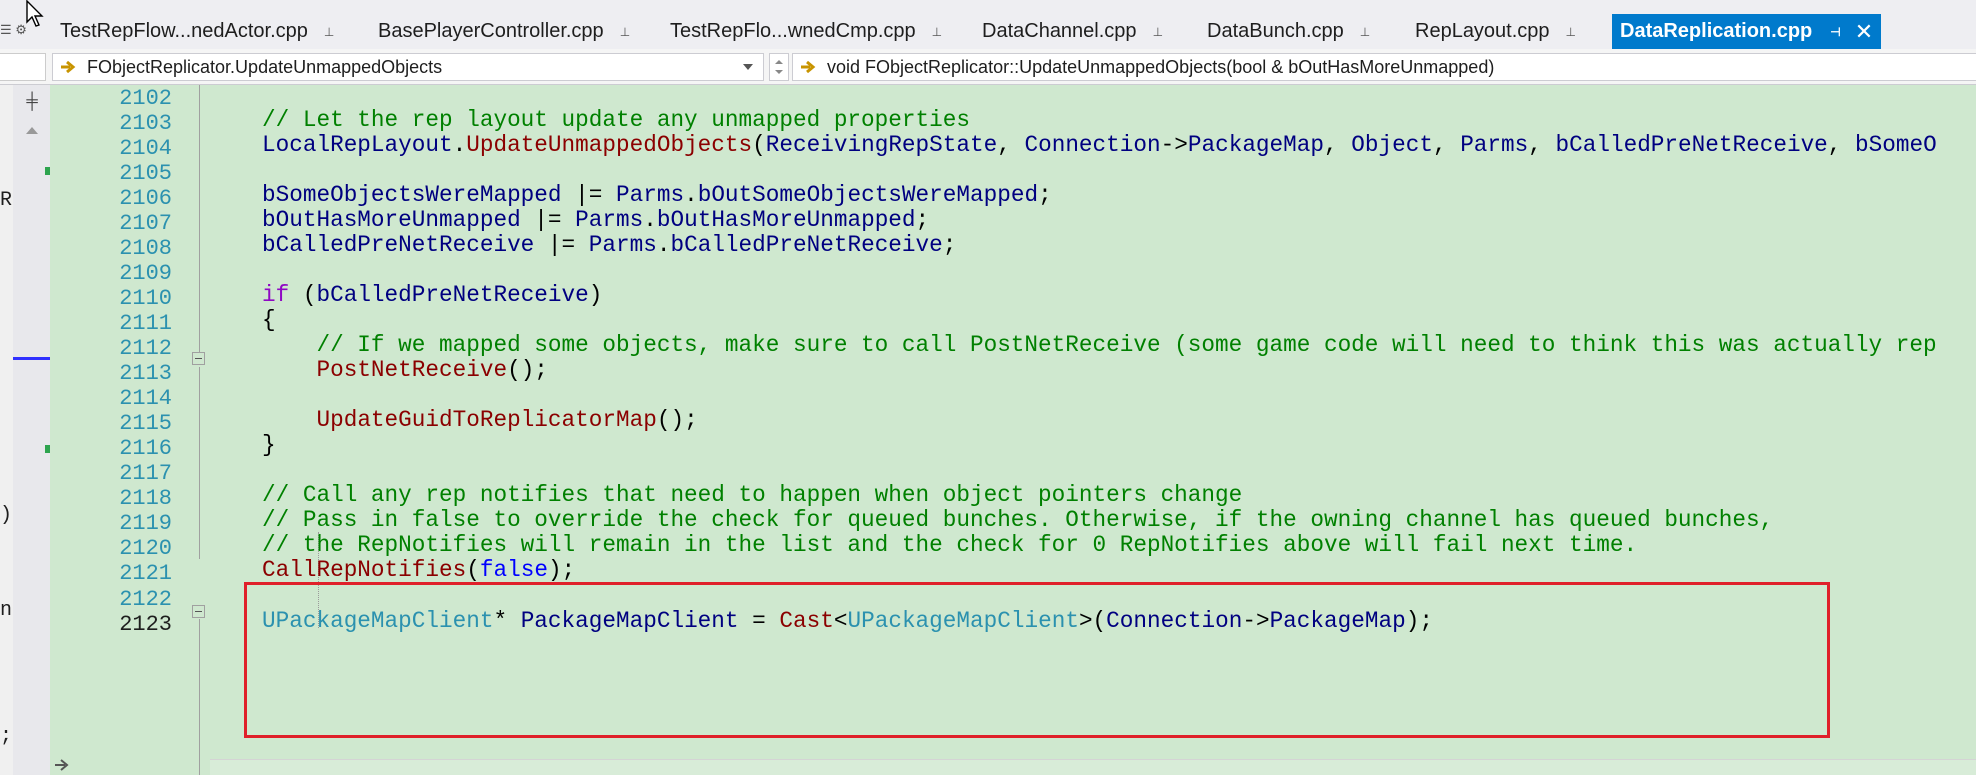 The width and height of the screenshot is (1976, 775). I want to click on clipped-text: n, so click(6, 610).